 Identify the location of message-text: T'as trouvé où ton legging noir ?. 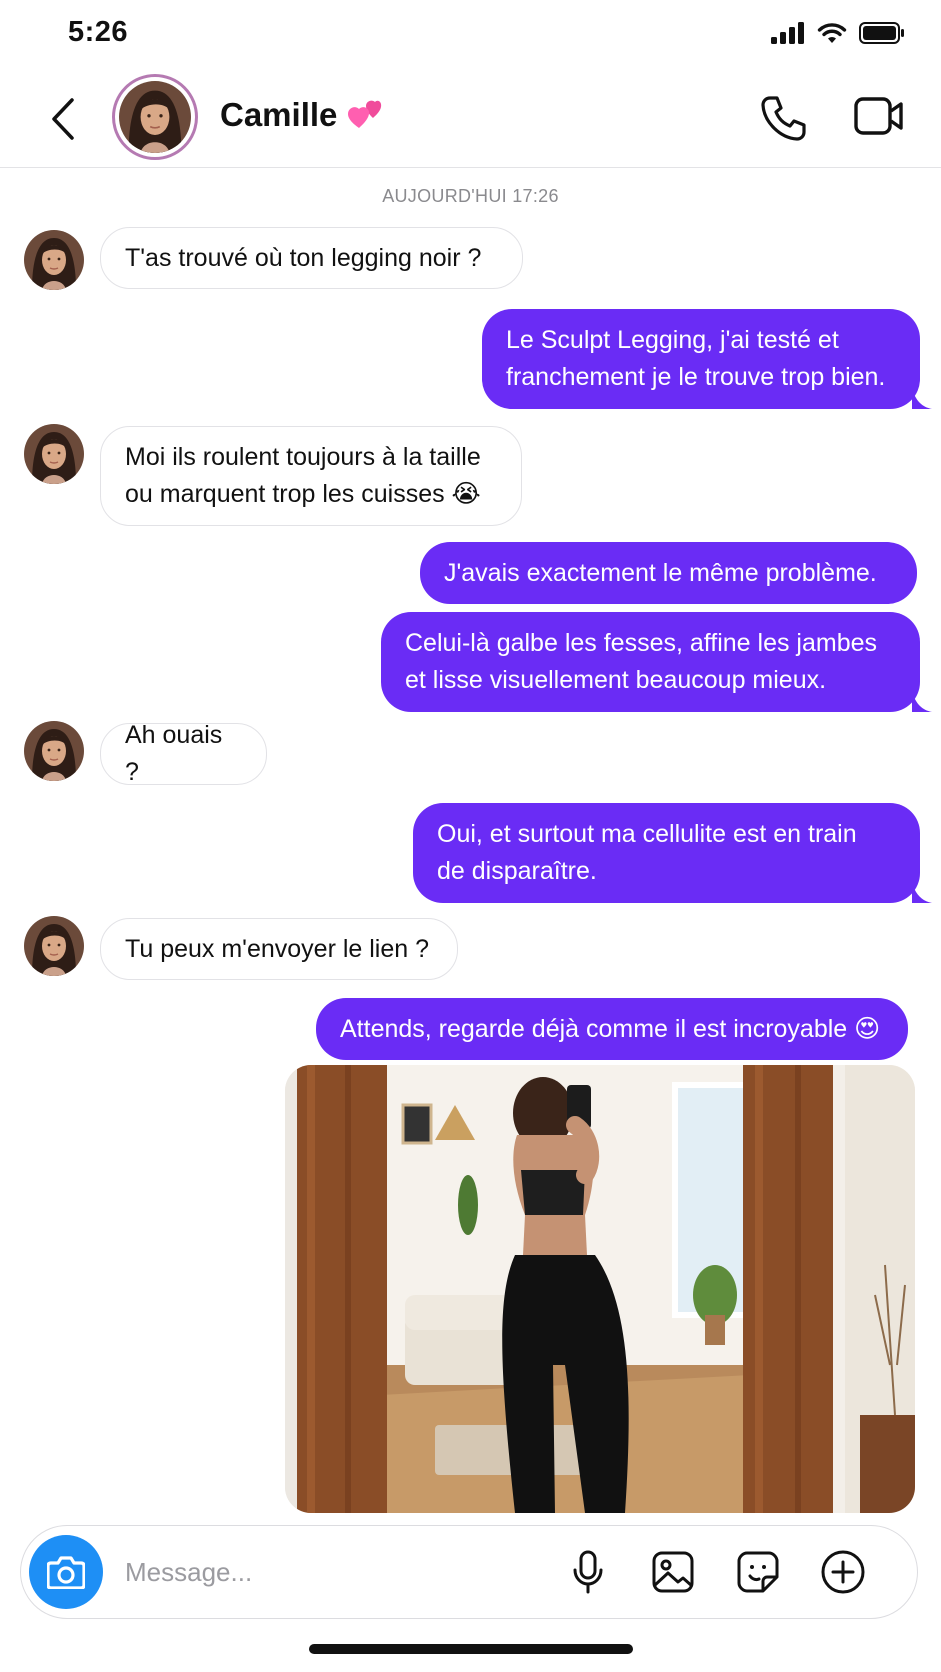
(303, 257).